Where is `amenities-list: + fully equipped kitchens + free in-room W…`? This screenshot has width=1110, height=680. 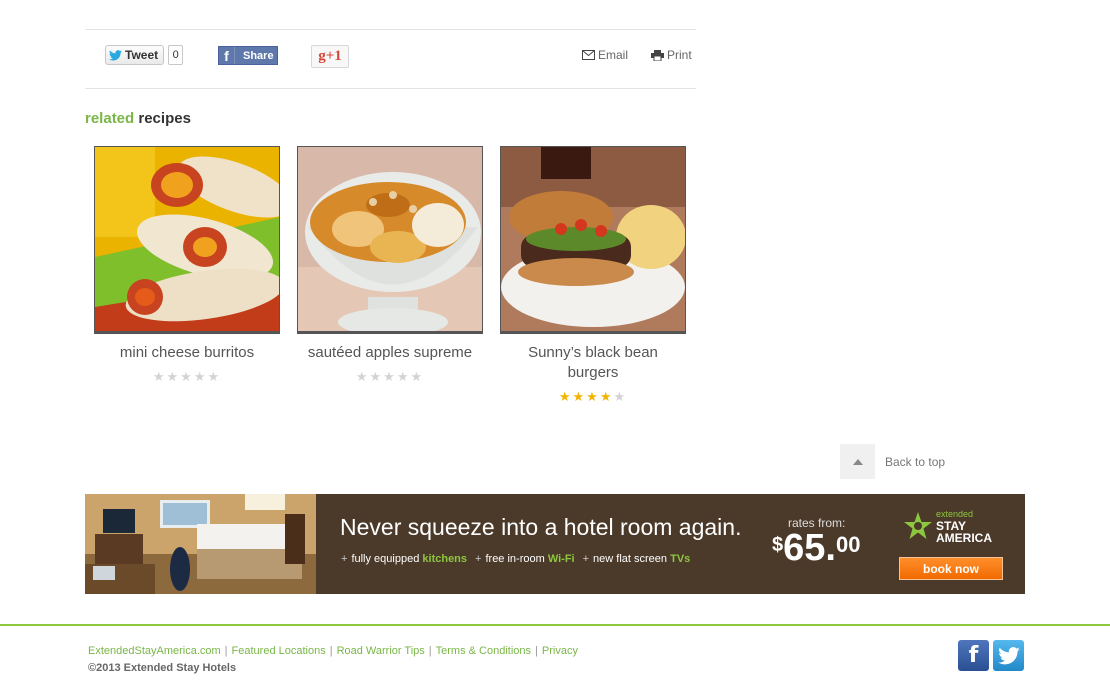 amenities-list: + fully equipped kitchens + free in-room W… is located at coordinates (515, 559).